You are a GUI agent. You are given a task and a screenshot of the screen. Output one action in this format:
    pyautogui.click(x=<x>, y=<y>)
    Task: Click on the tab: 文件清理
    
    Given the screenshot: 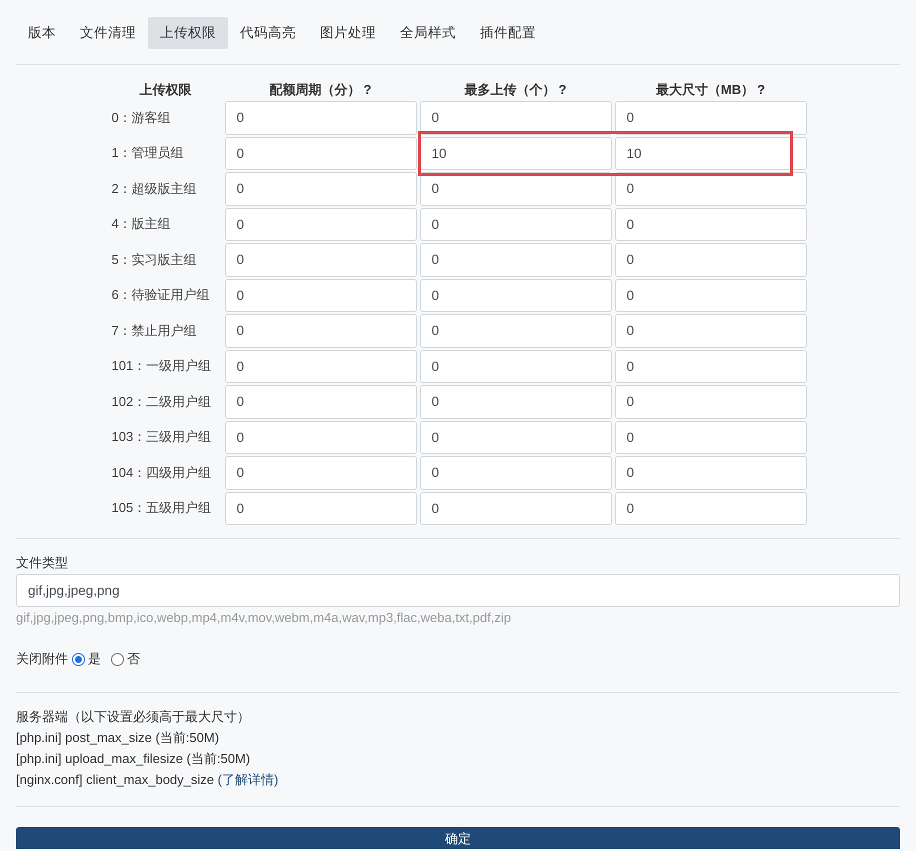 What is the action you would take?
    pyautogui.click(x=108, y=33)
    